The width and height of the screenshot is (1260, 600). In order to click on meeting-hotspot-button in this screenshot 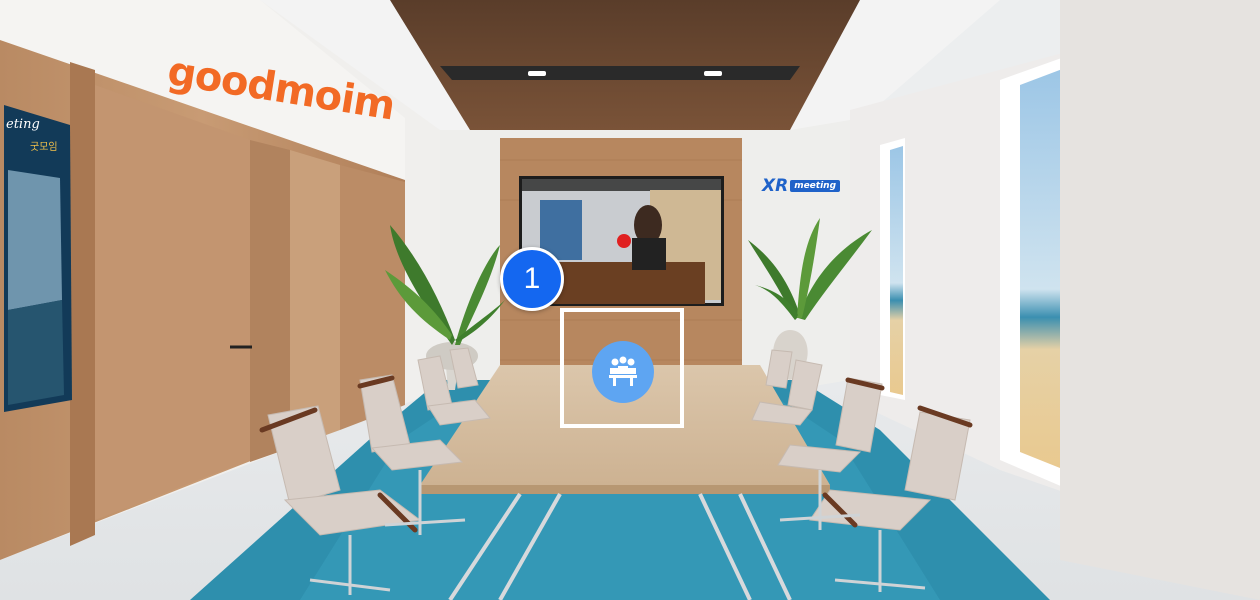, I will do `click(623, 372)`.